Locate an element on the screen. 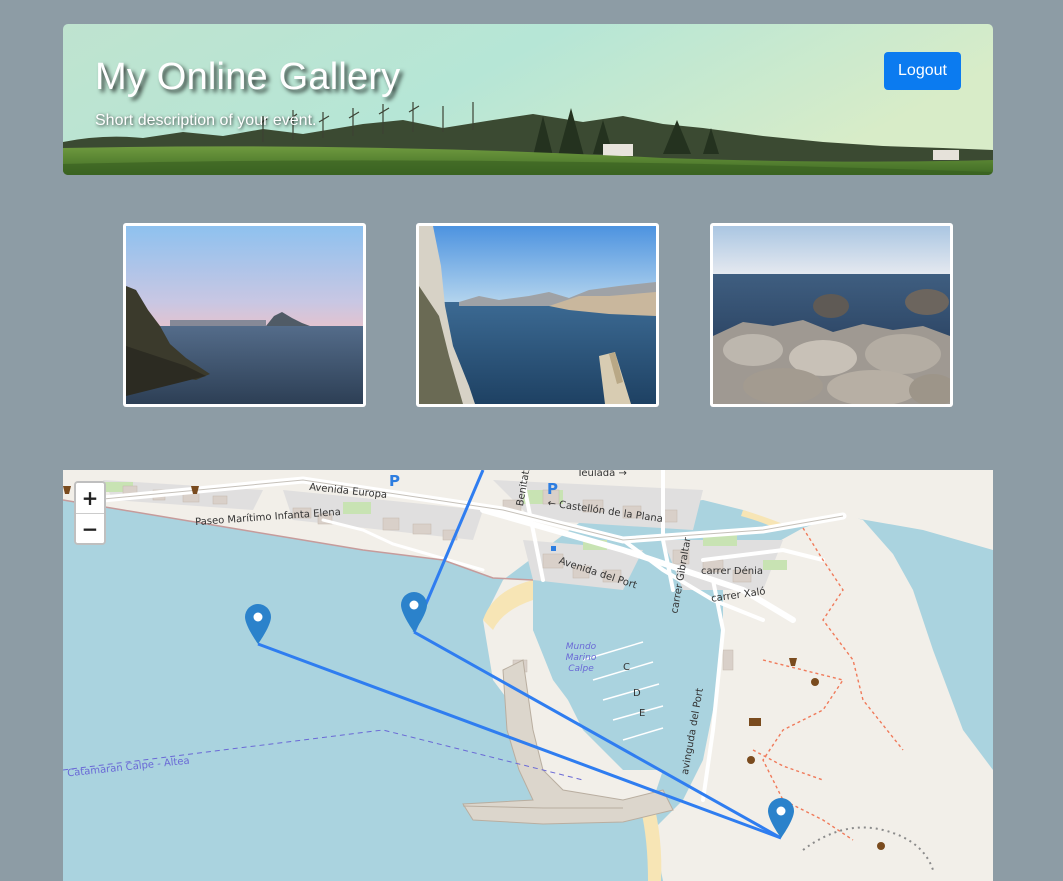  map-label-mundo-marino: Mundo Marino Calpe is located at coordinates (581, 658).